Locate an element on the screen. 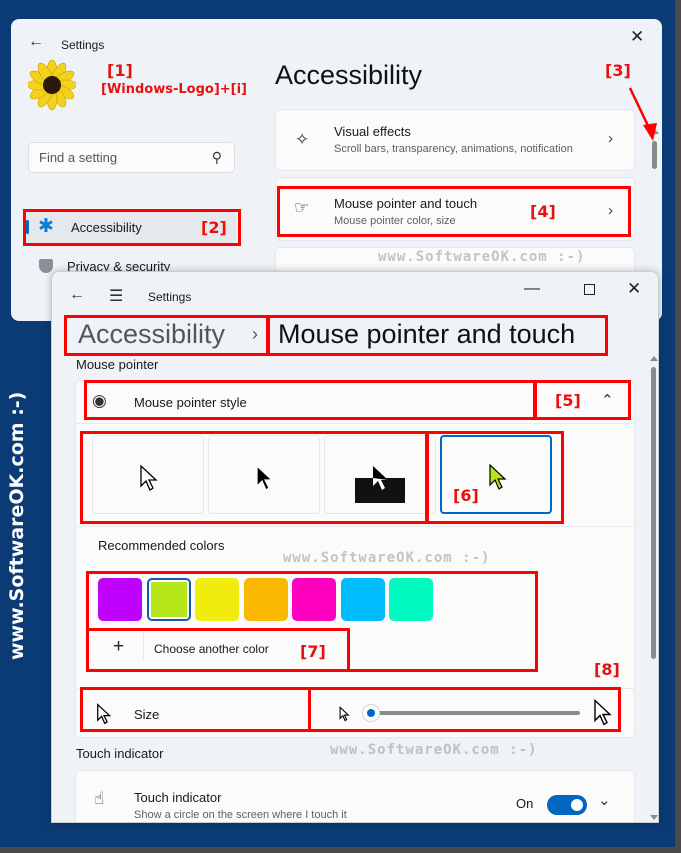  custom-color-cursor-icon is located at coordinates (498, 476).